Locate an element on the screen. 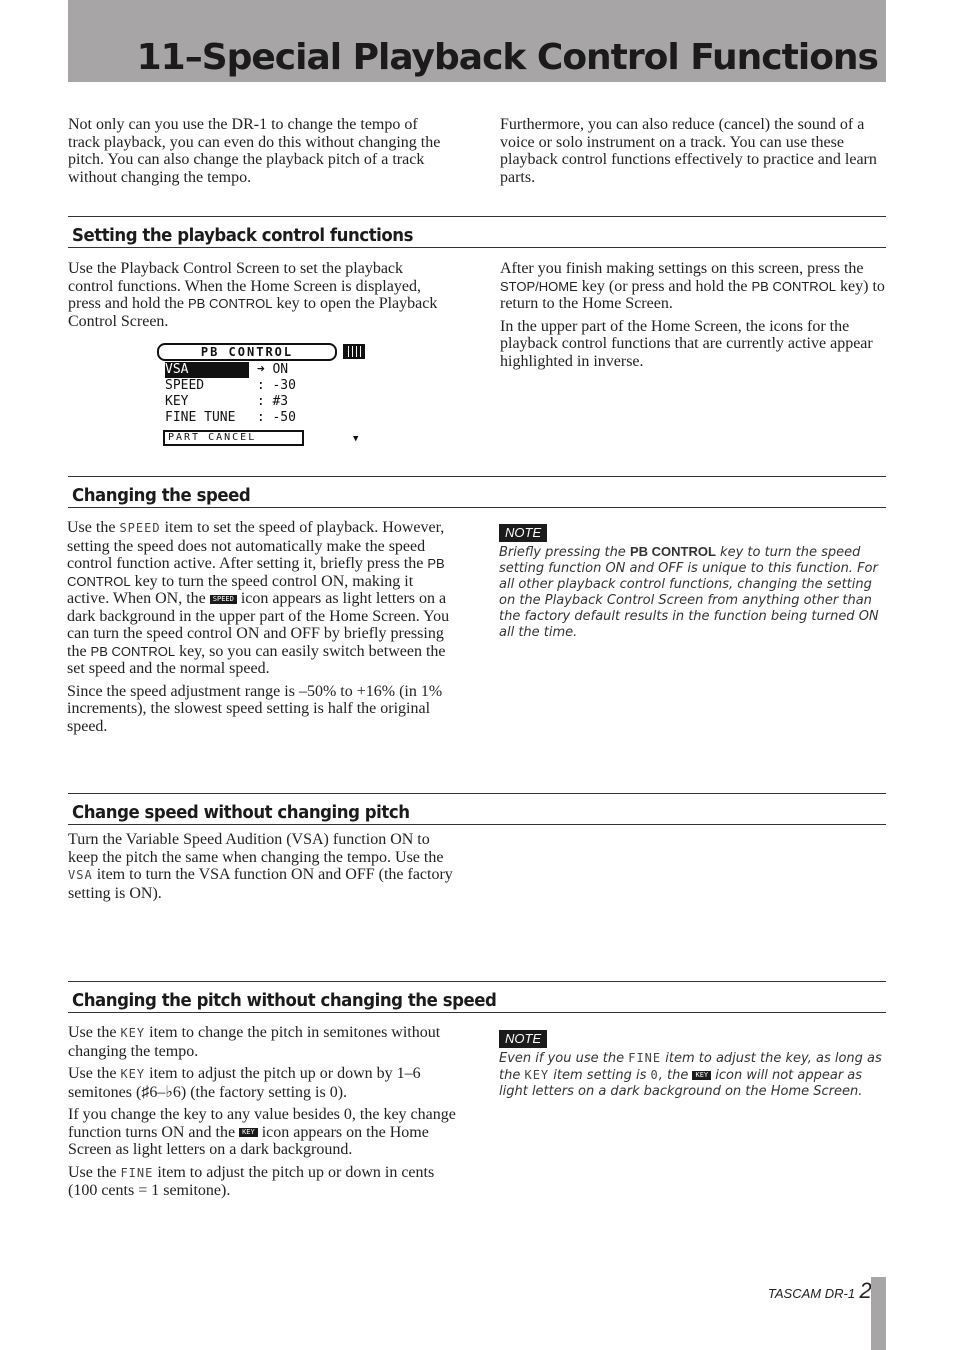  section-heading-vsa: Change speed without changing pitch is located at coordinates (477, 809).